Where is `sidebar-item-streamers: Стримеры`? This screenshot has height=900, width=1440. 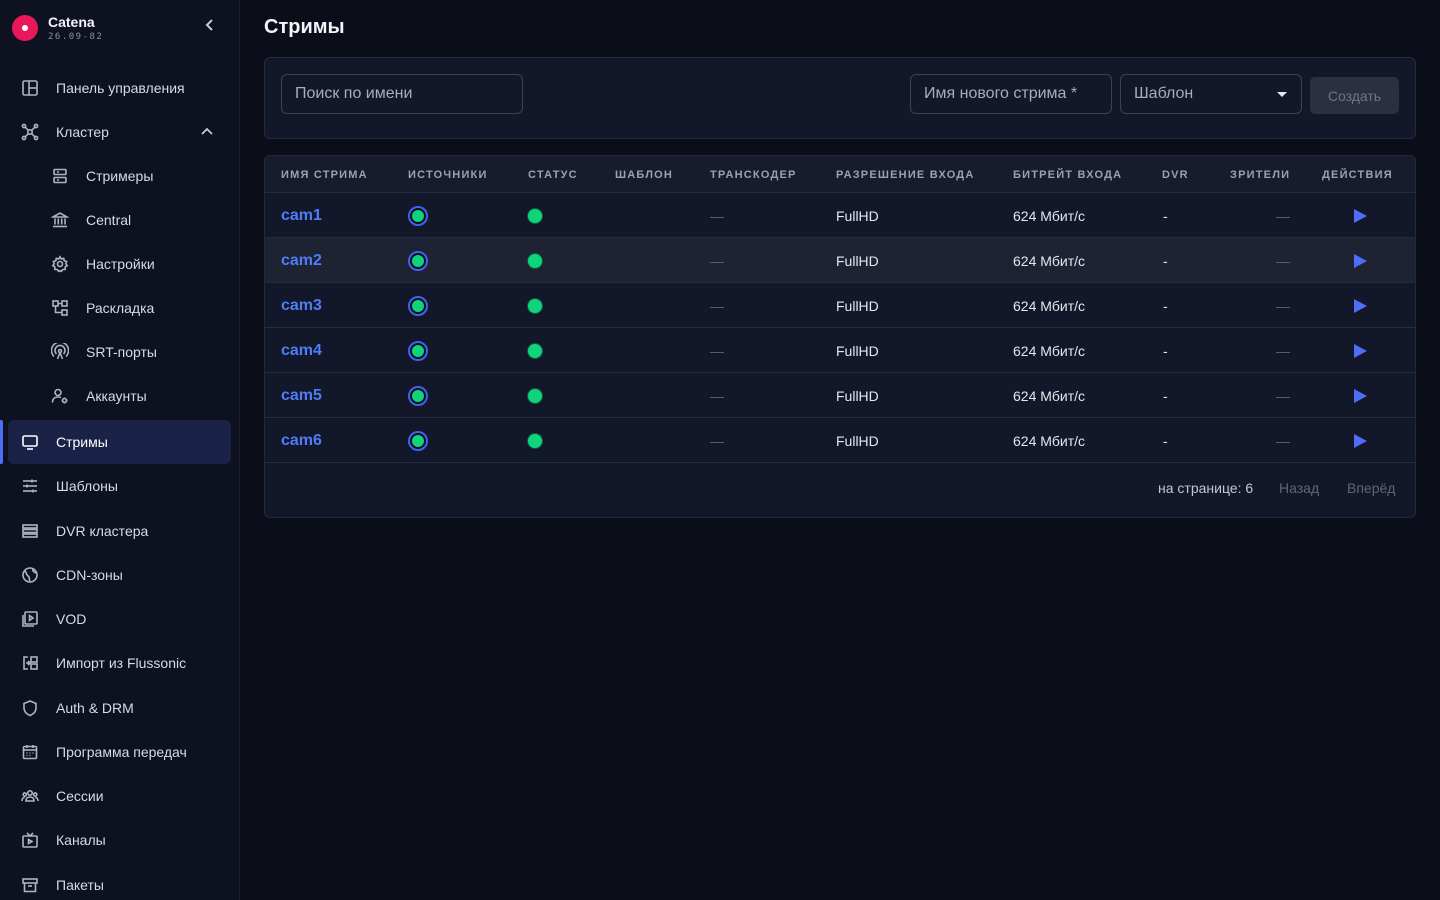 sidebar-item-streamers: Стримеры is located at coordinates (119, 176).